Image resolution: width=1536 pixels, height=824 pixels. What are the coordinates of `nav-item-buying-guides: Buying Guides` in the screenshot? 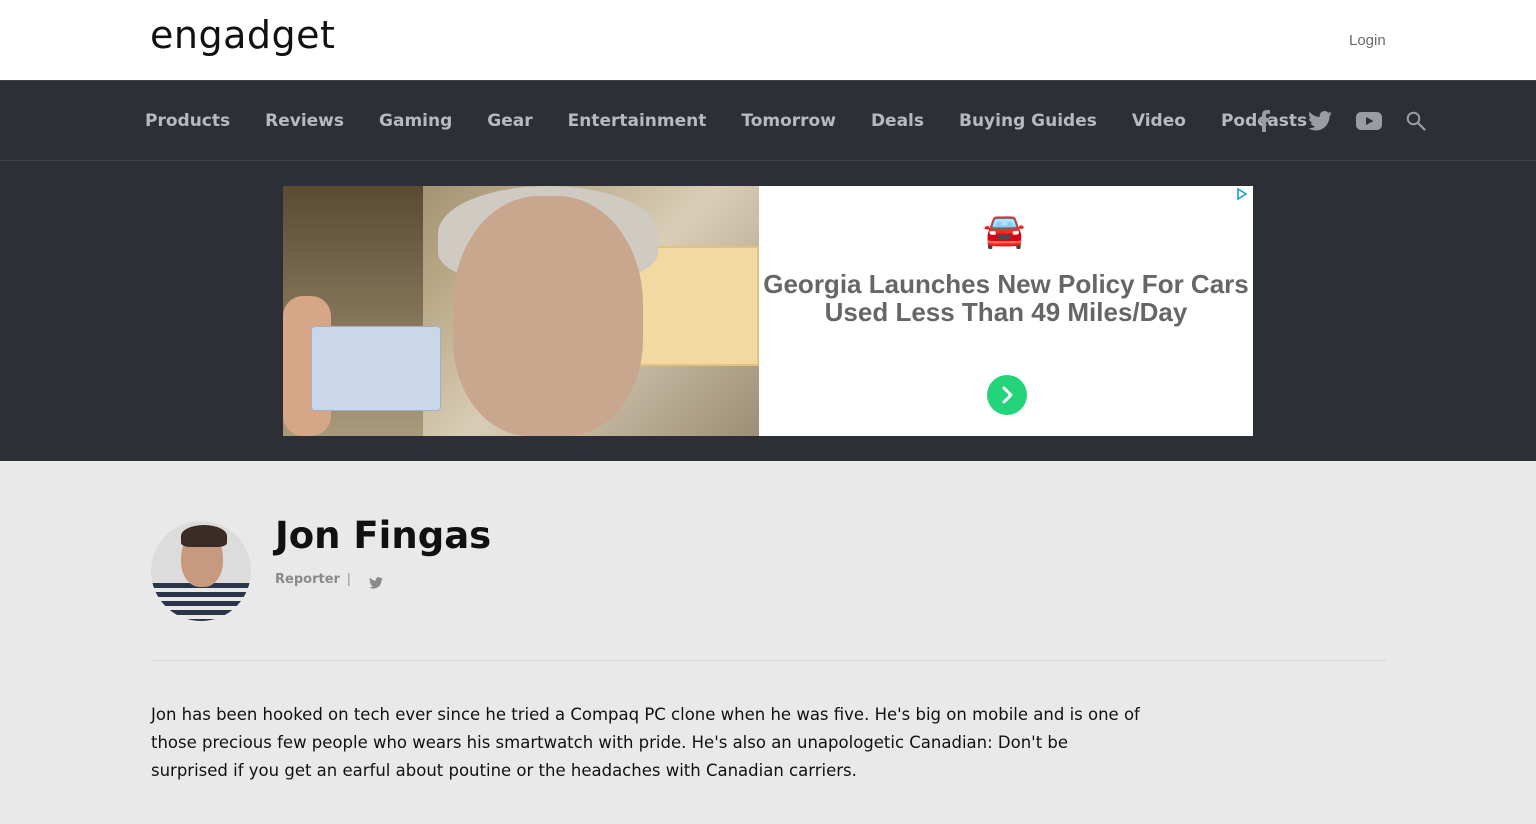 It's located at (1028, 121).